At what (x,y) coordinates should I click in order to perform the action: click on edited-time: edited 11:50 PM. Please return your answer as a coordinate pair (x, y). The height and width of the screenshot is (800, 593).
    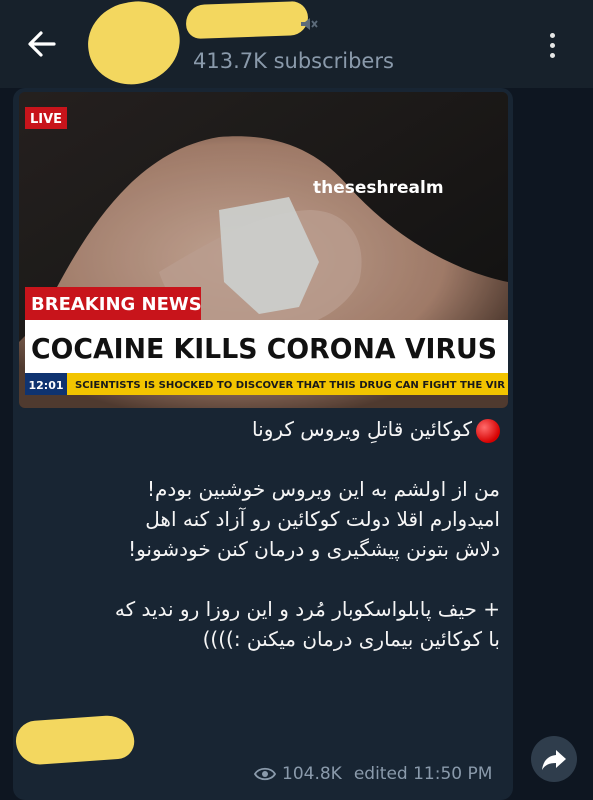
    Looking at the image, I should click on (423, 774).